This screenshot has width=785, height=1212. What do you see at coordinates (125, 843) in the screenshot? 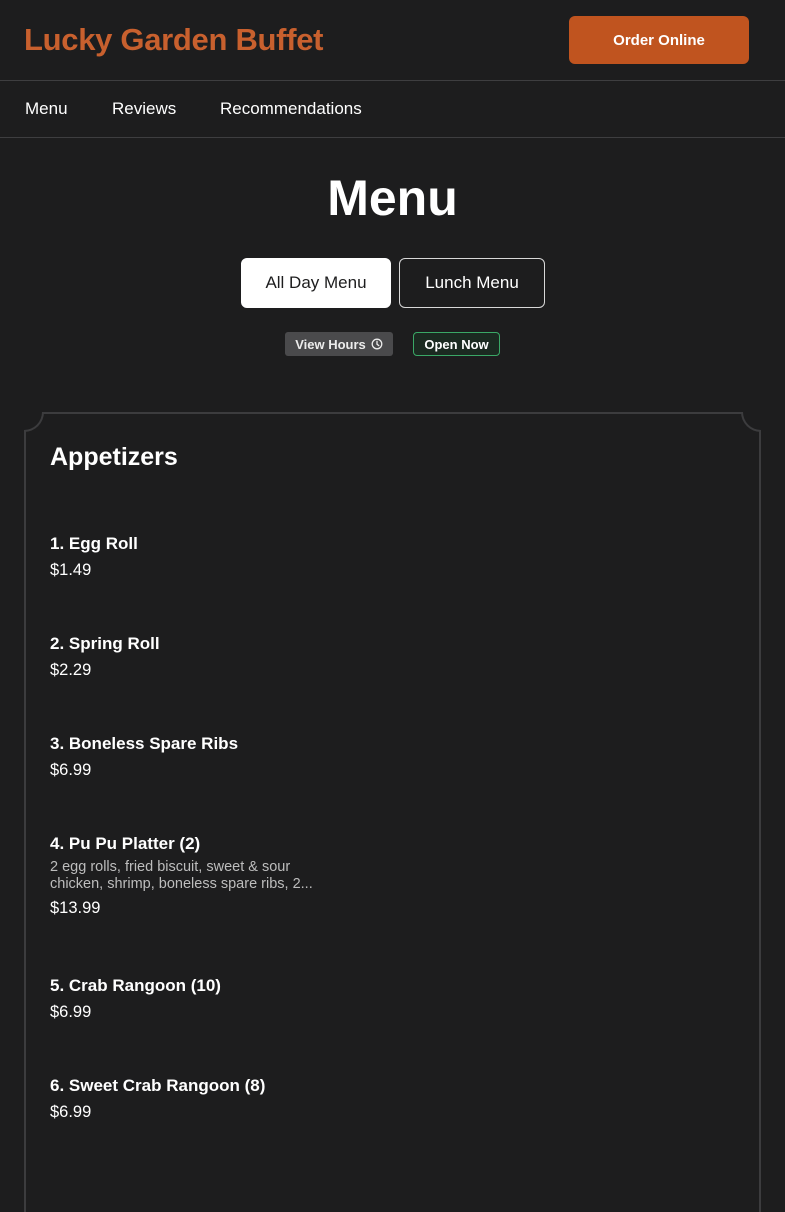
I see `menu-item-name: 4. Pu Pu Platter (2)` at bounding box center [125, 843].